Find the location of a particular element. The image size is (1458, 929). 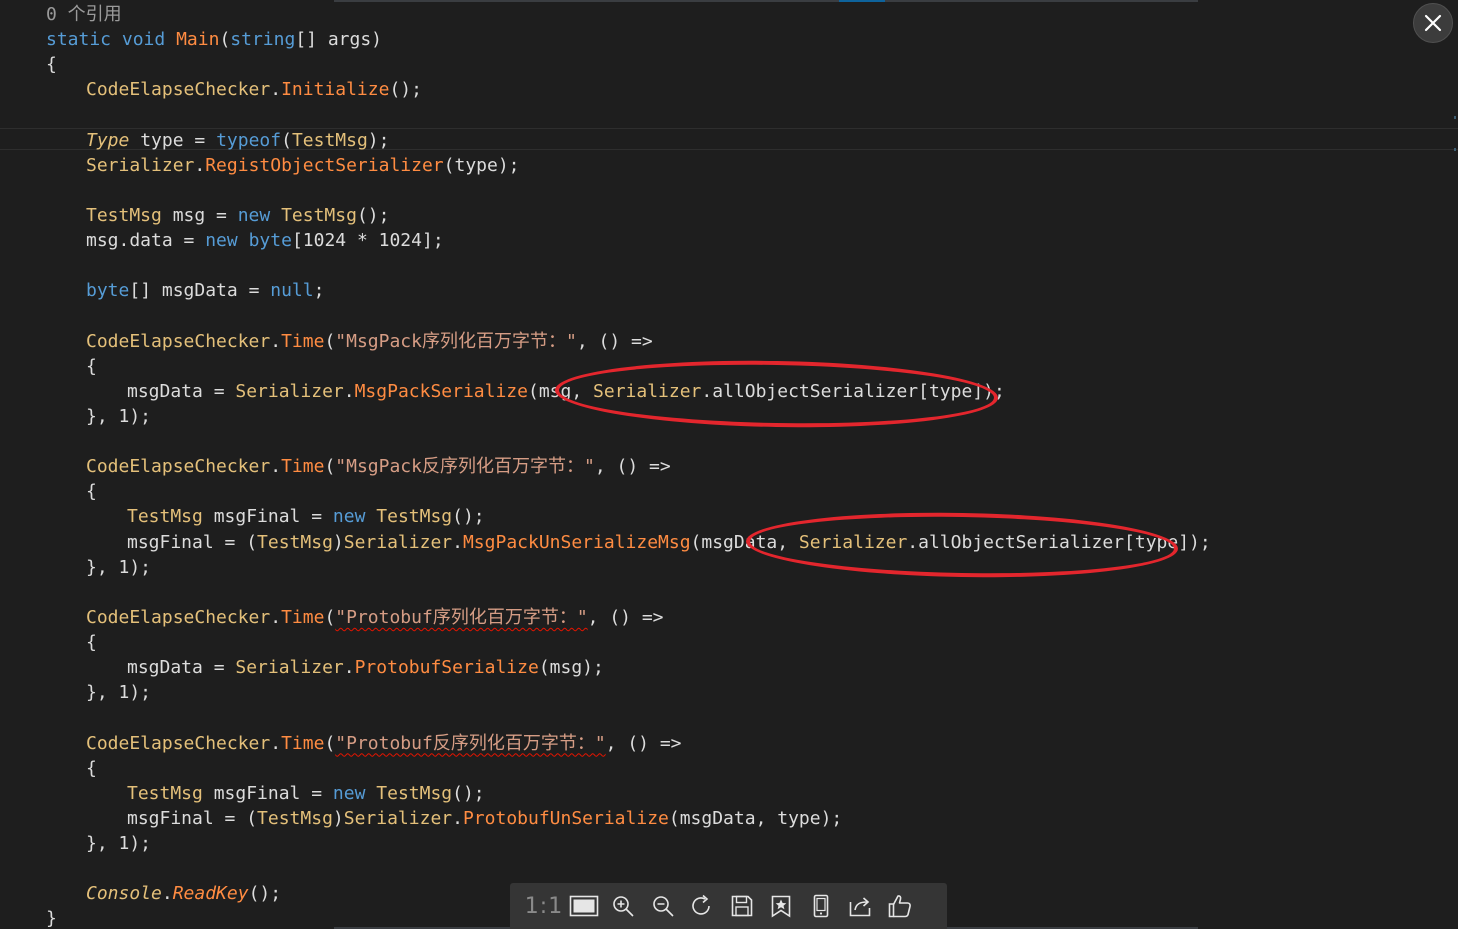

favorite-button is located at coordinates (782, 906).